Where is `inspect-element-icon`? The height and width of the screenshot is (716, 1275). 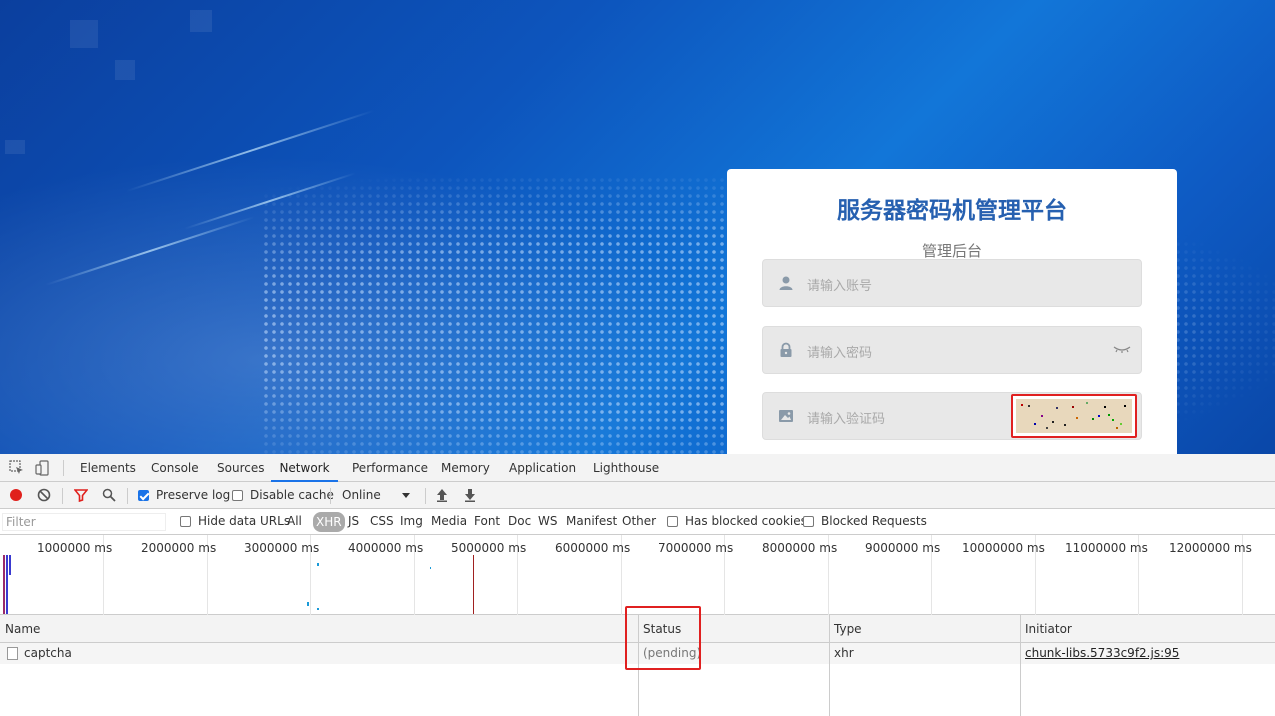 inspect-element-icon is located at coordinates (17, 468).